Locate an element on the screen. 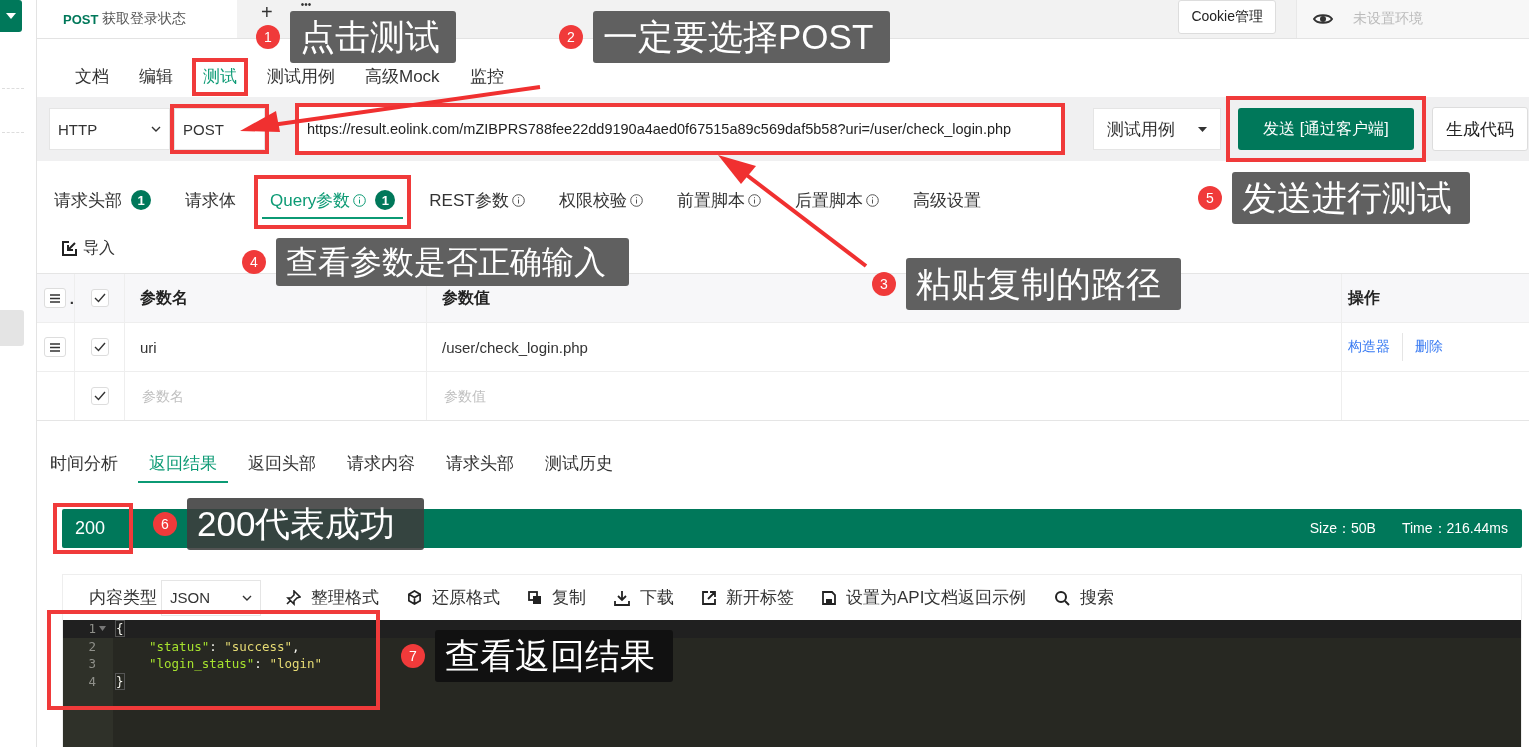 This screenshot has height=747, width=1529. result-tab: 请求头部 is located at coordinates (480, 464).